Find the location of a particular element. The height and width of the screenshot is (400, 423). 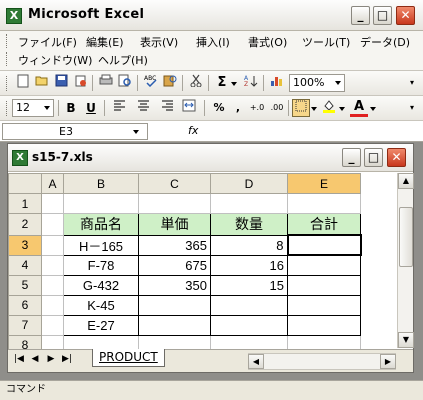

cell-d1 is located at coordinates (249, 203).